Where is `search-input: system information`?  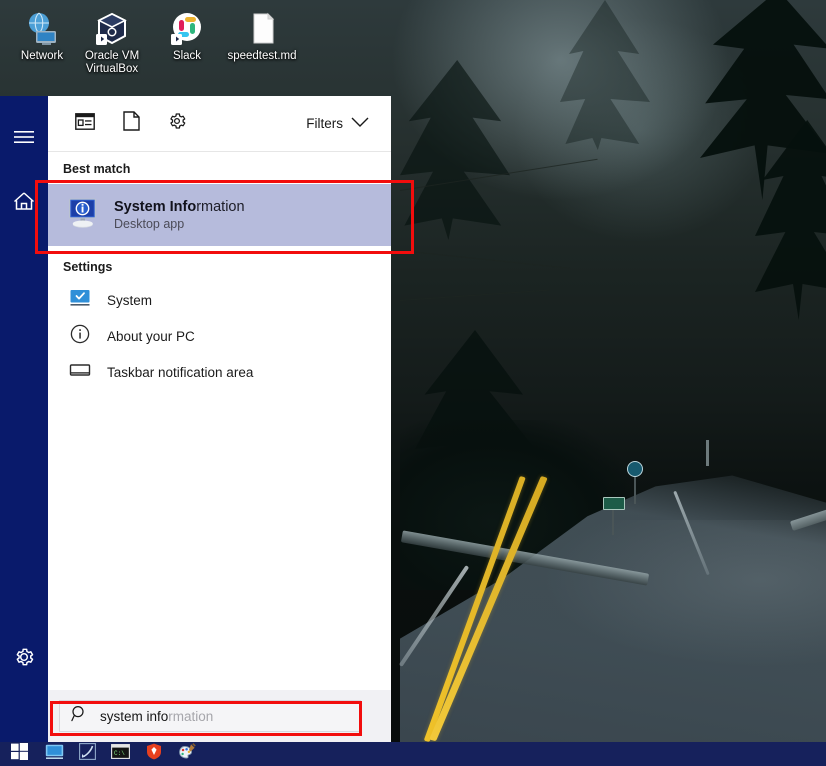
search-input: system information is located at coordinates (210, 716).